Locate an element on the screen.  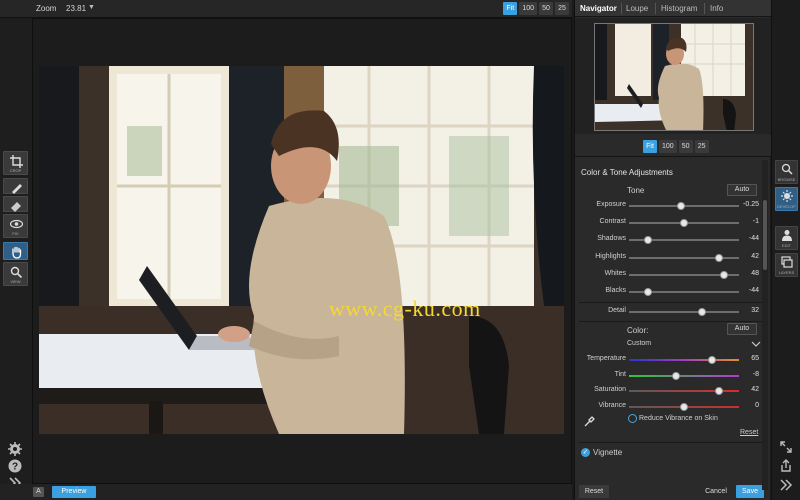
color-heading: Color: is located at coordinates (638, 330).